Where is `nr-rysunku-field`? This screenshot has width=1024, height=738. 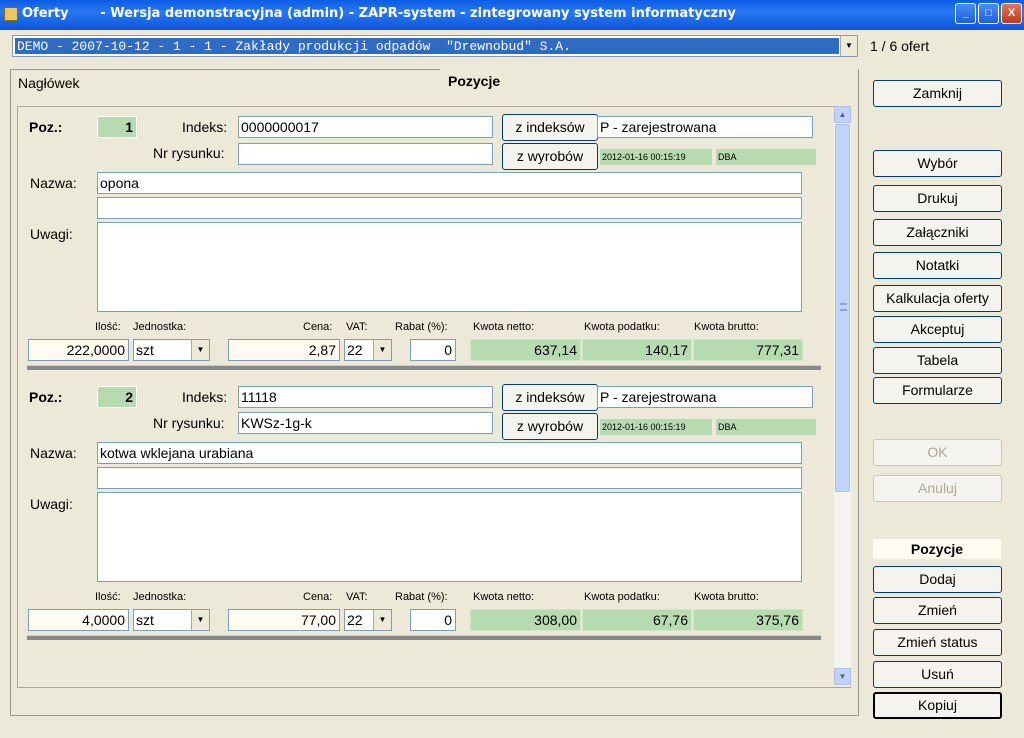
nr-rysunku-field is located at coordinates (365, 154).